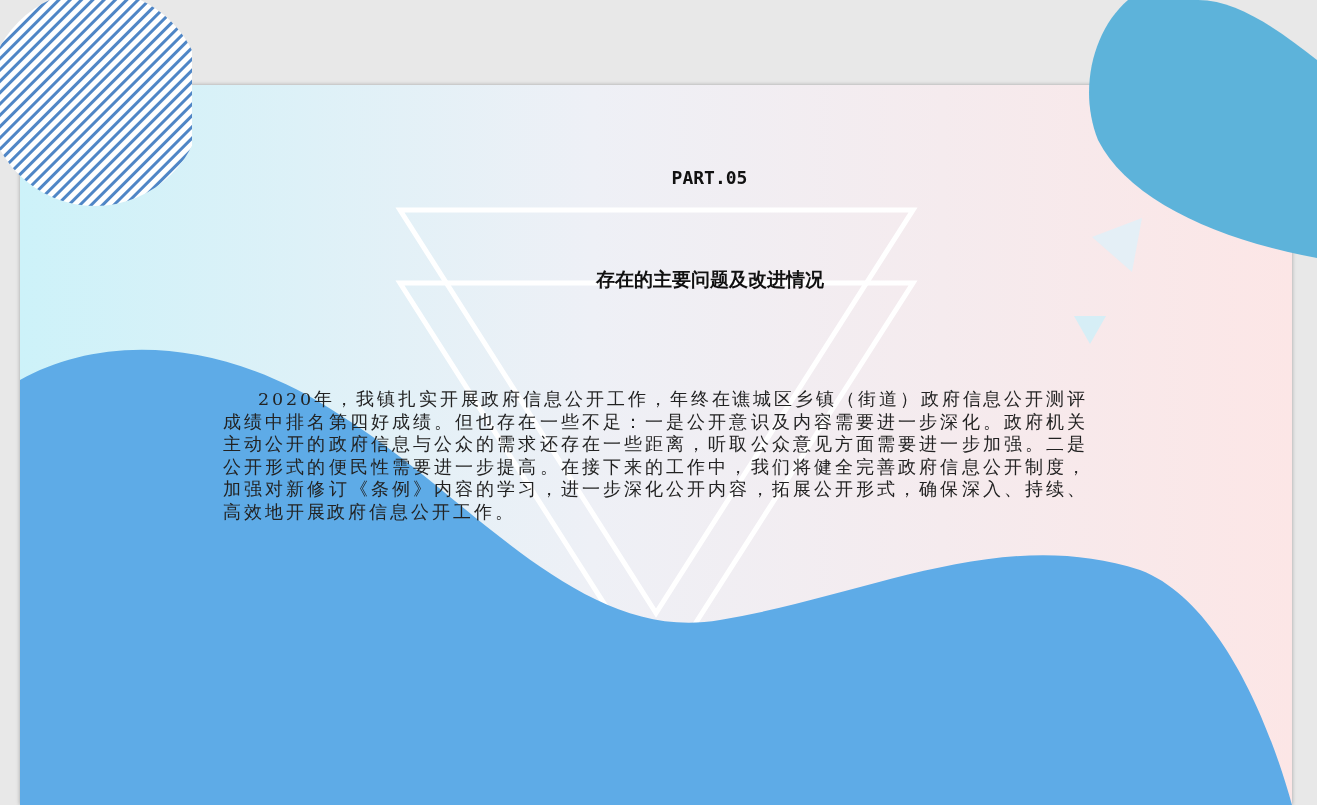 This screenshot has height=805, width=1317. I want to click on slide-title: 存在的主要问题及改进情况, so click(710, 279).